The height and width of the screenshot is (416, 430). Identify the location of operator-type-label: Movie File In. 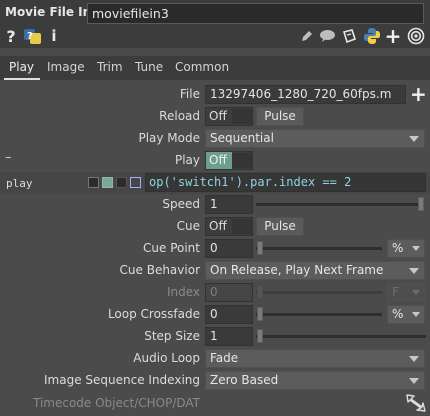
(48, 12).